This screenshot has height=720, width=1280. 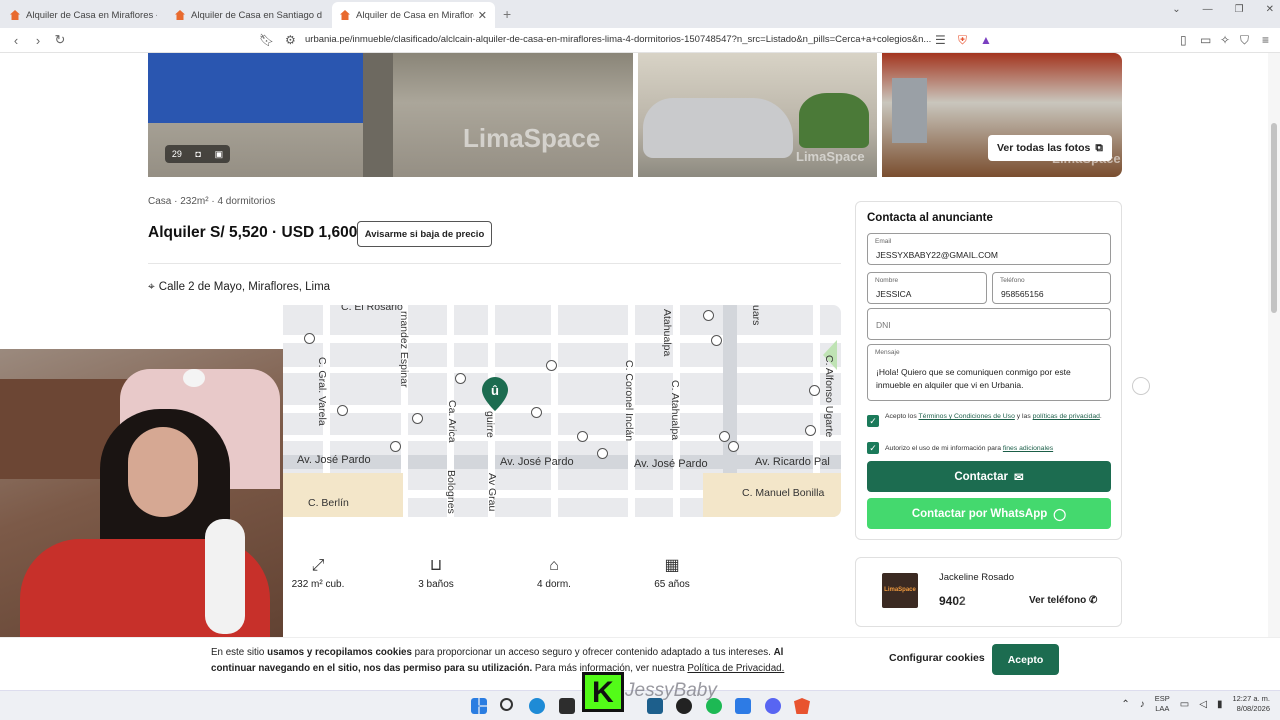 What do you see at coordinates (219, 153) in the screenshot?
I see `video-icon: ▣` at bounding box center [219, 153].